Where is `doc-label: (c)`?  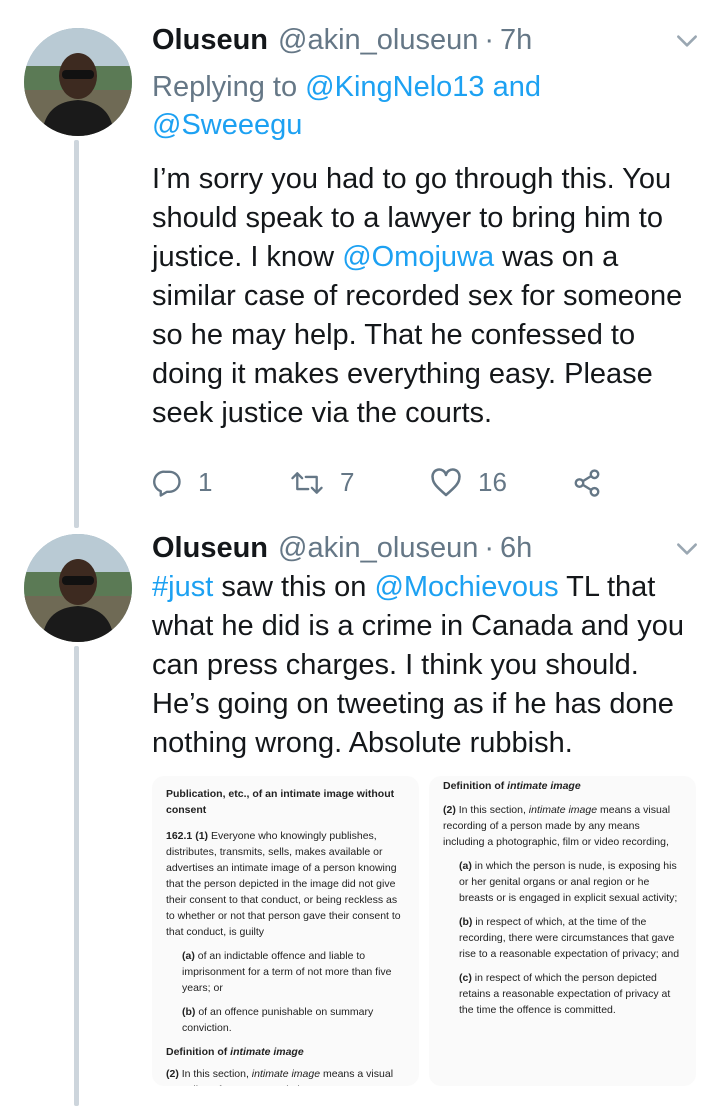 doc-label: (c) is located at coordinates (465, 978).